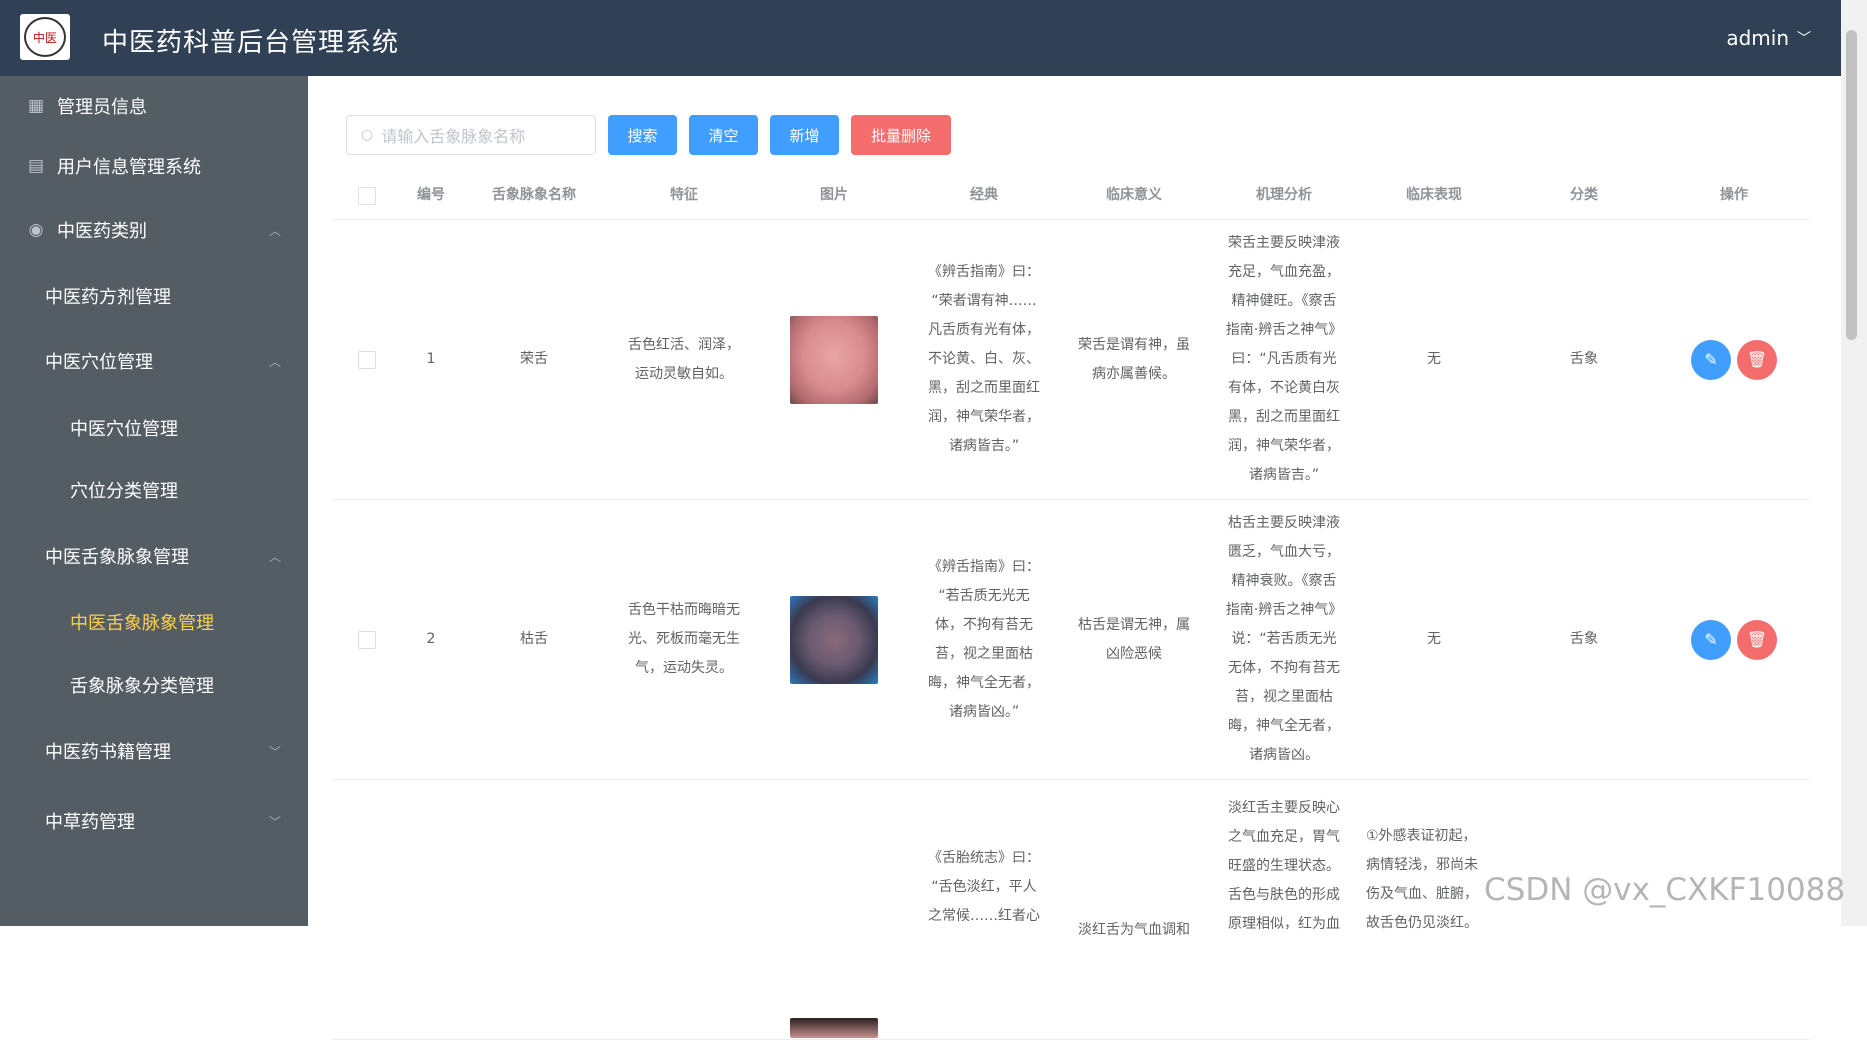 Image resolution: width=1867 pixels, height=1040 pixels. I want to click on cell-mechanism-line: 黑，刮之而里面红, so click(1284, 417).